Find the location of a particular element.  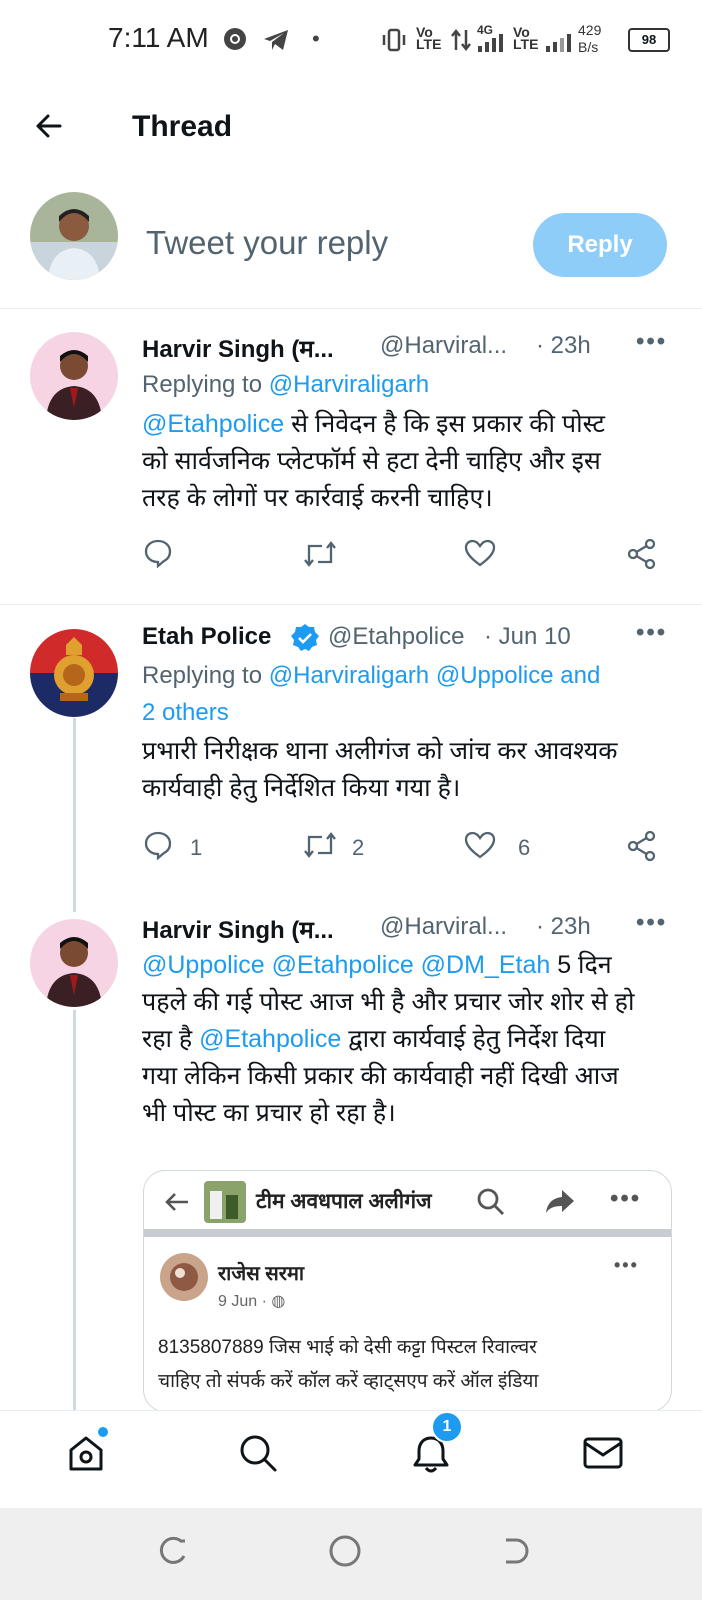

battery-indicator: 98 is located at coordinates (649, 40).